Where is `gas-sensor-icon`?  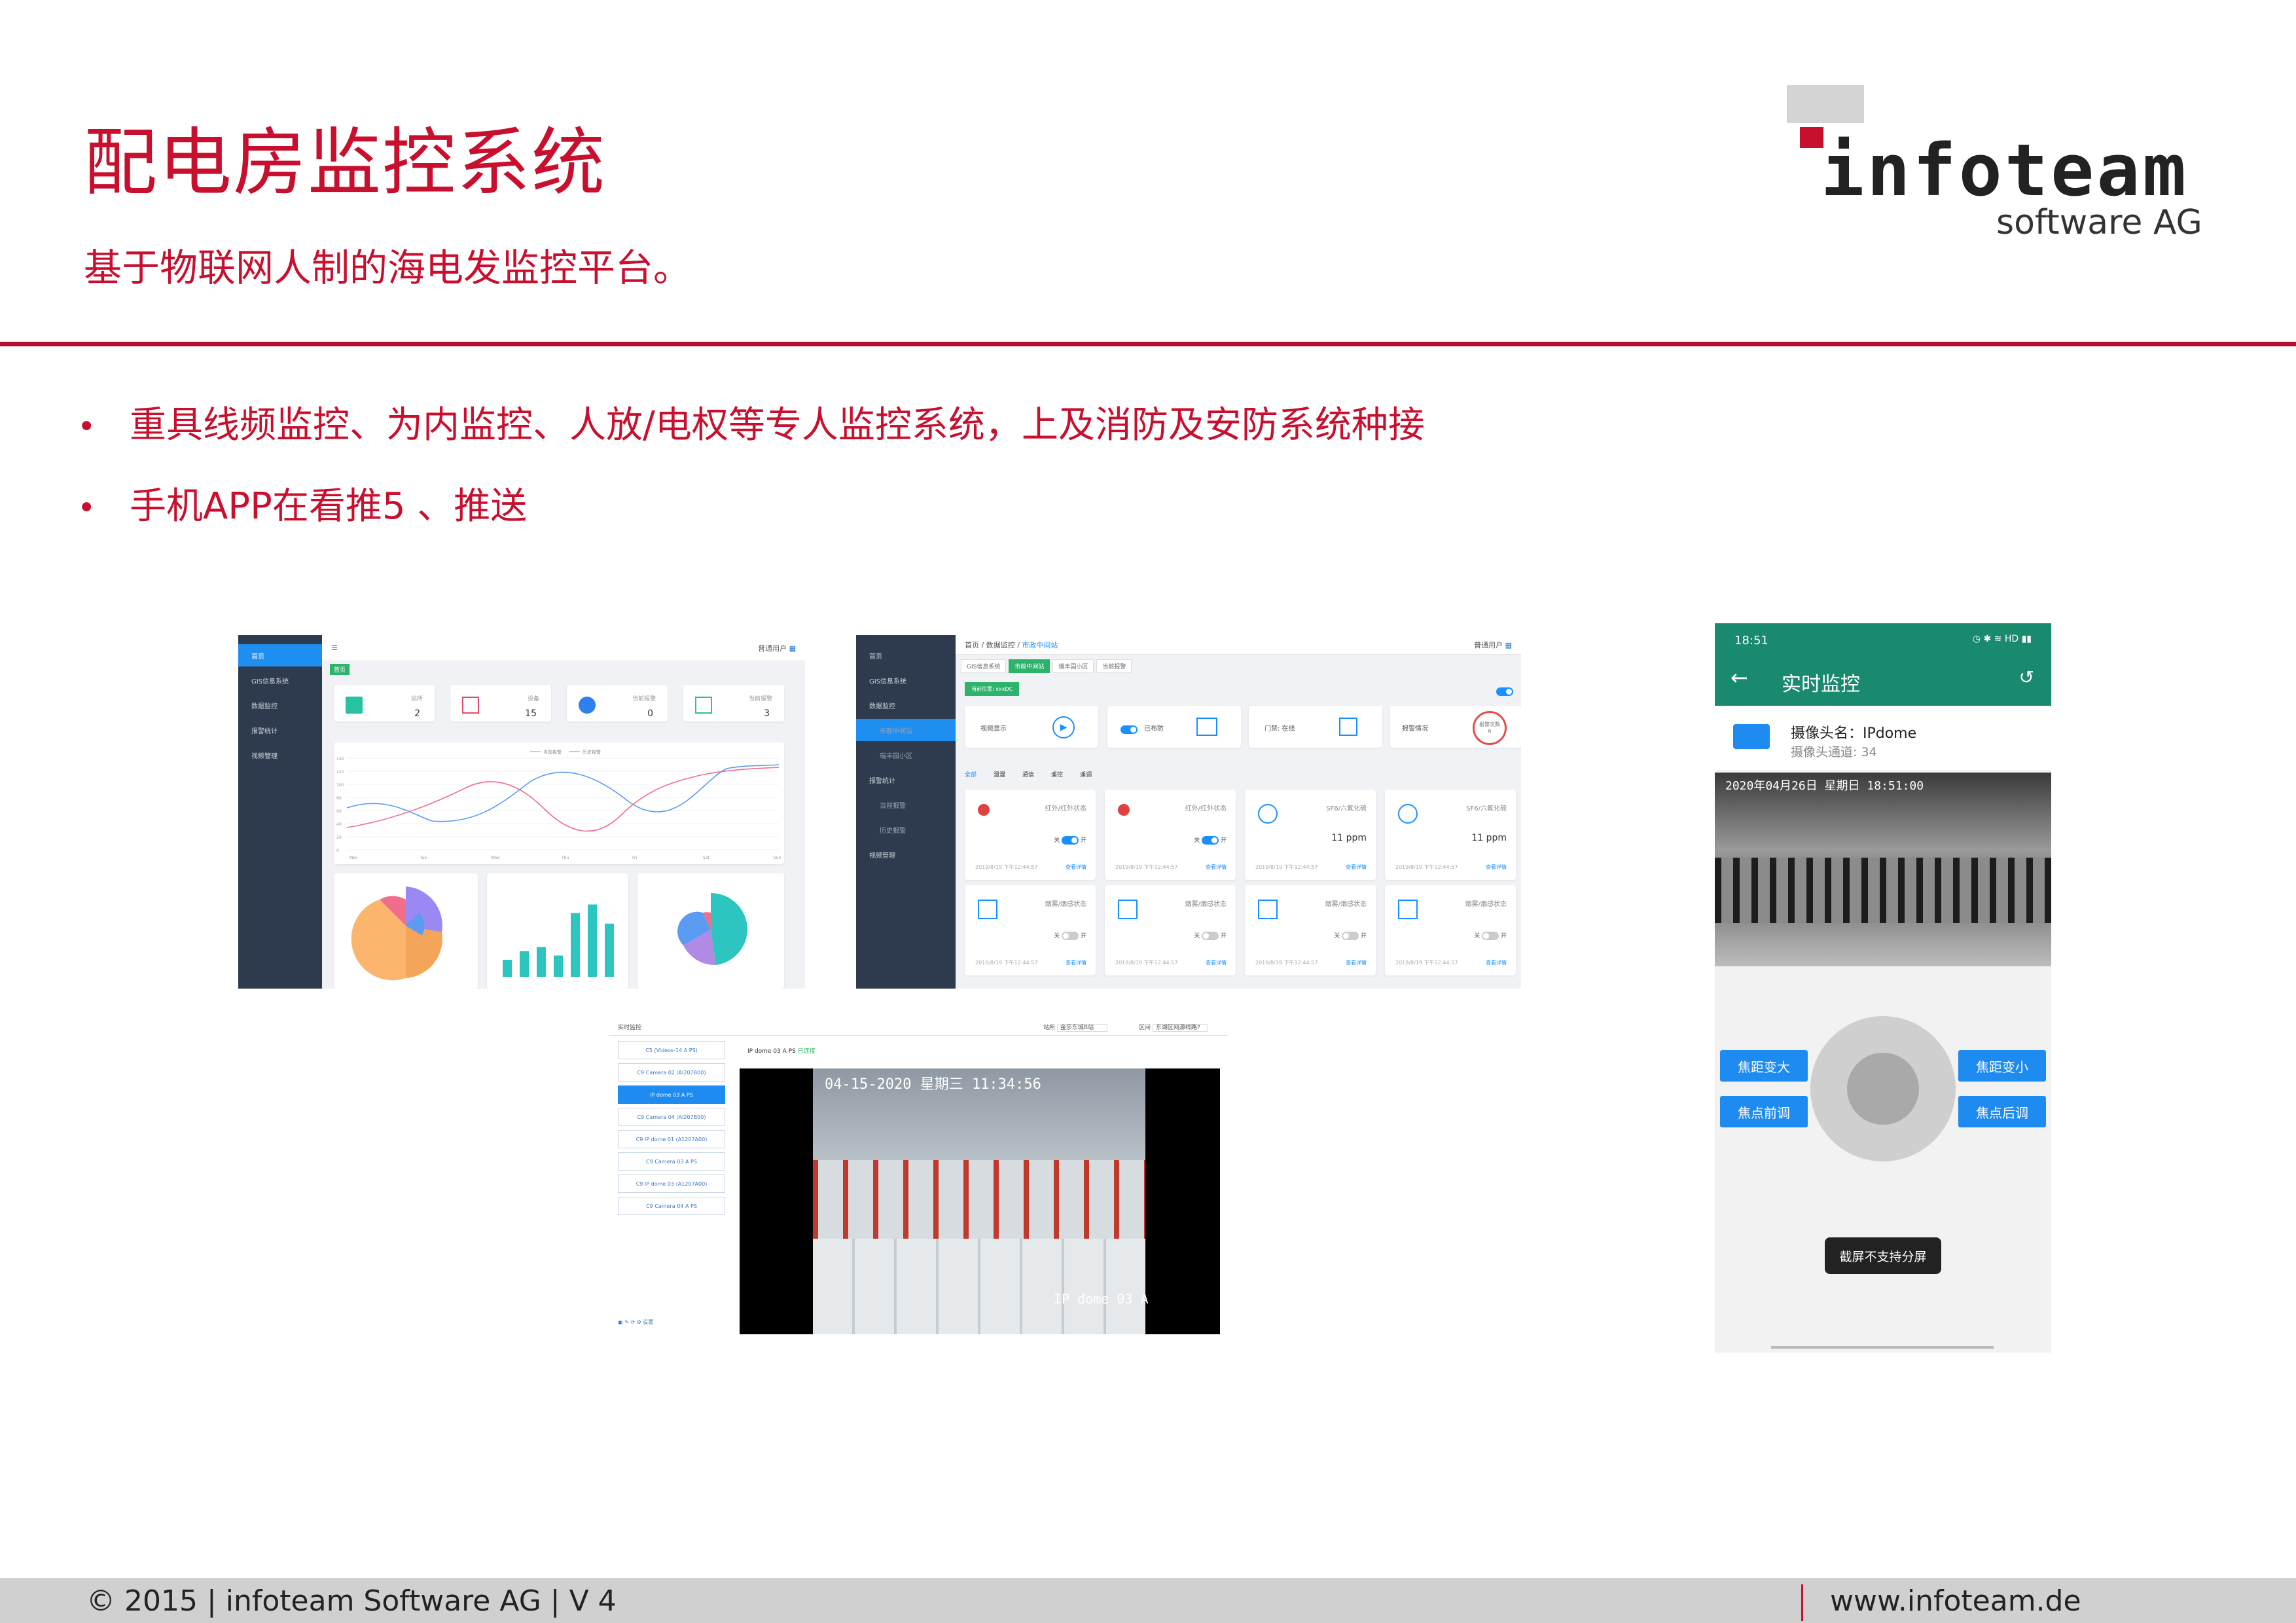
gas-sensor-icon is located at coordinates (1408, 814).